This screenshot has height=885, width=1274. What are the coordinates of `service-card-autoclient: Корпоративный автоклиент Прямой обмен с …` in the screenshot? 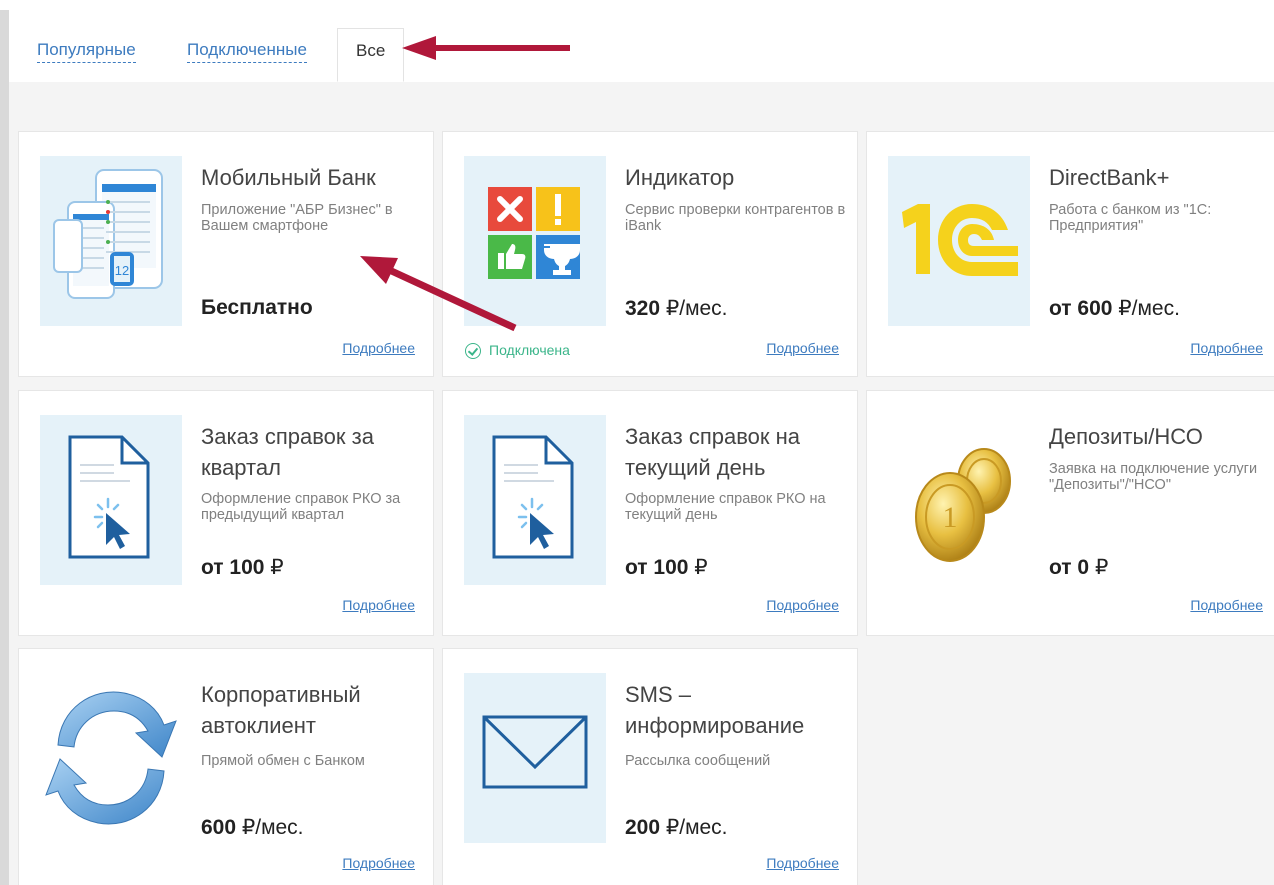 It's located at (226, 766).